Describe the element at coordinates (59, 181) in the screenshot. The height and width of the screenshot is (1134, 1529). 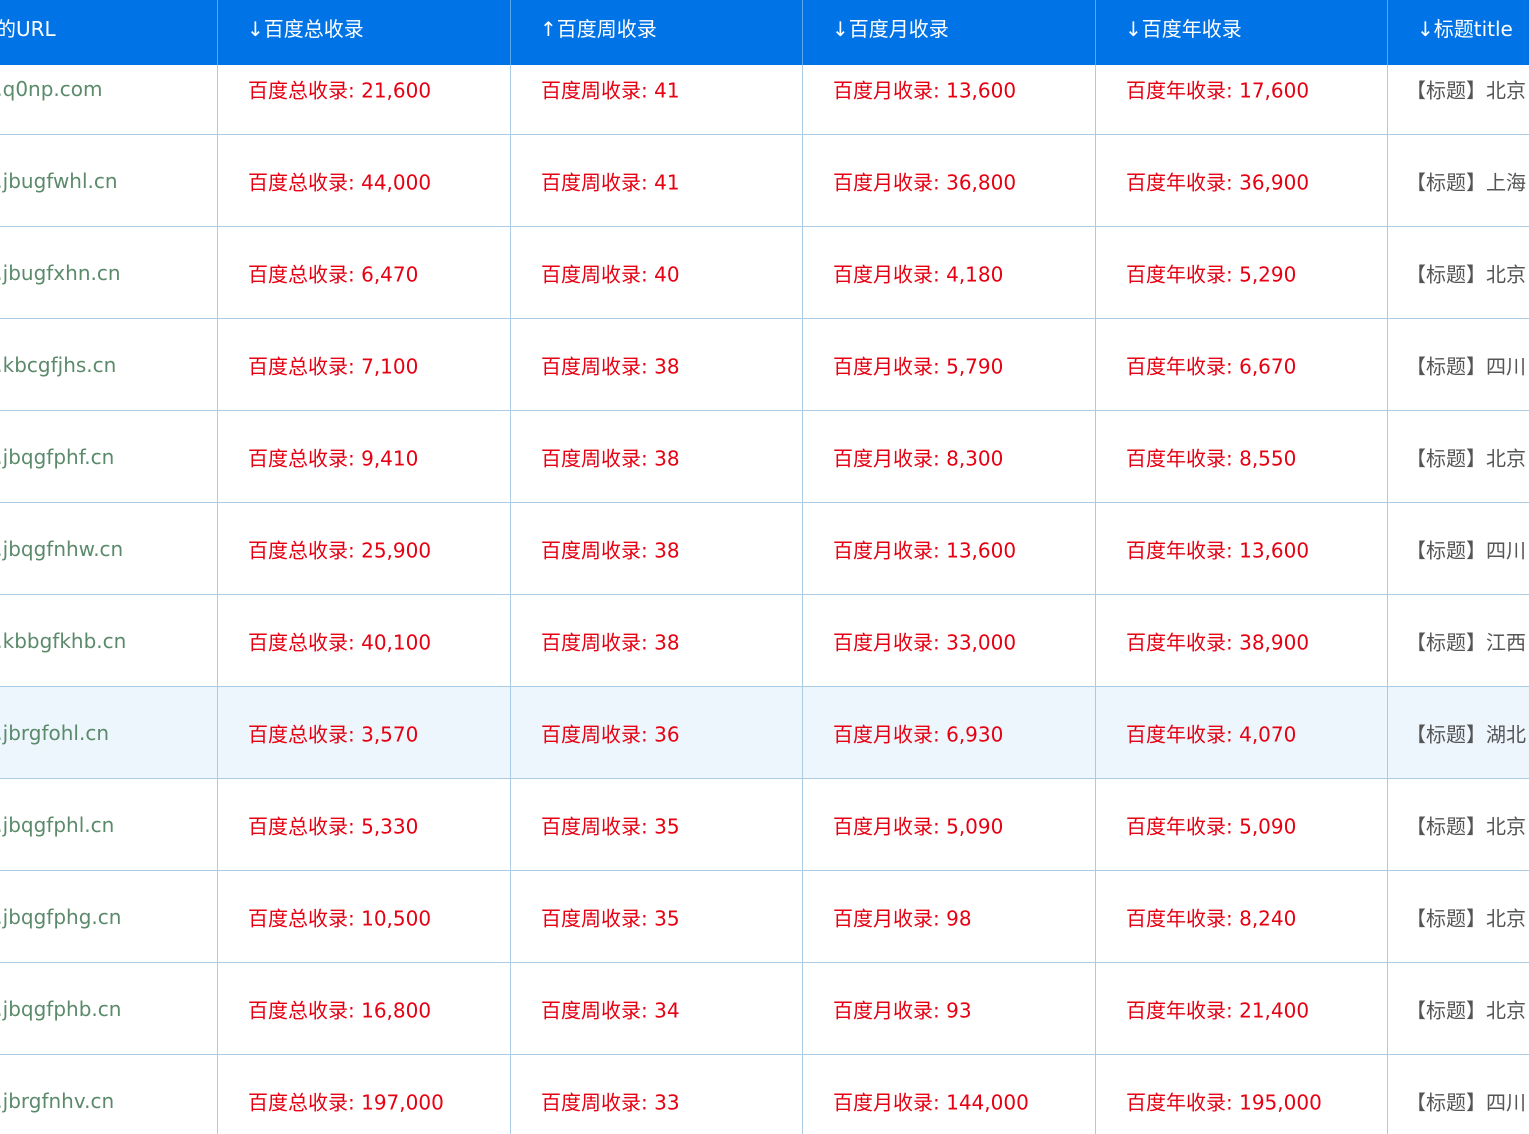
I see `url-cell-text: v.jbugfwhl.cn` at that location.